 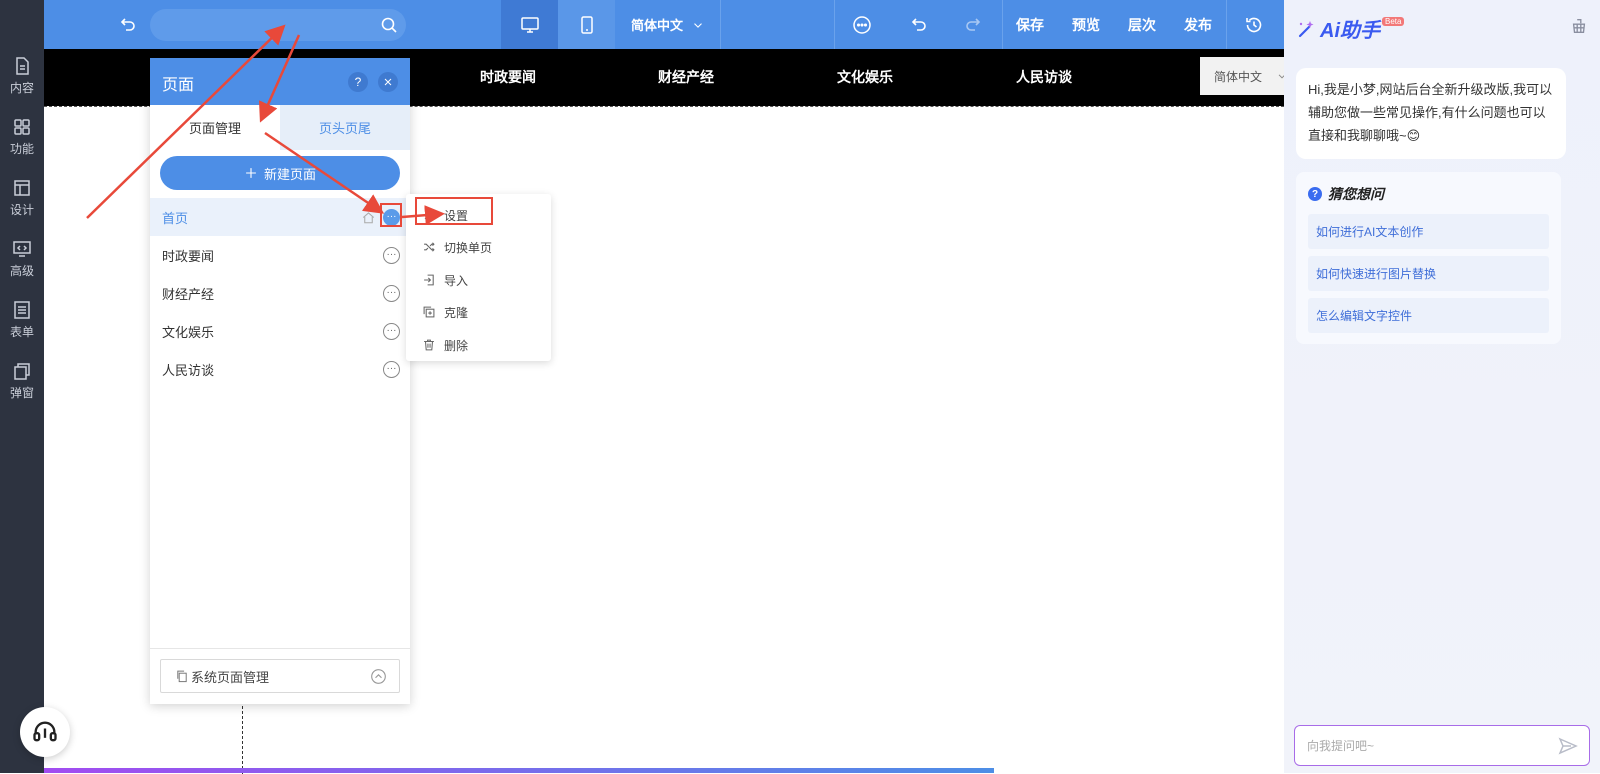 I want to click on search-icon, so click(x=389, y=25).